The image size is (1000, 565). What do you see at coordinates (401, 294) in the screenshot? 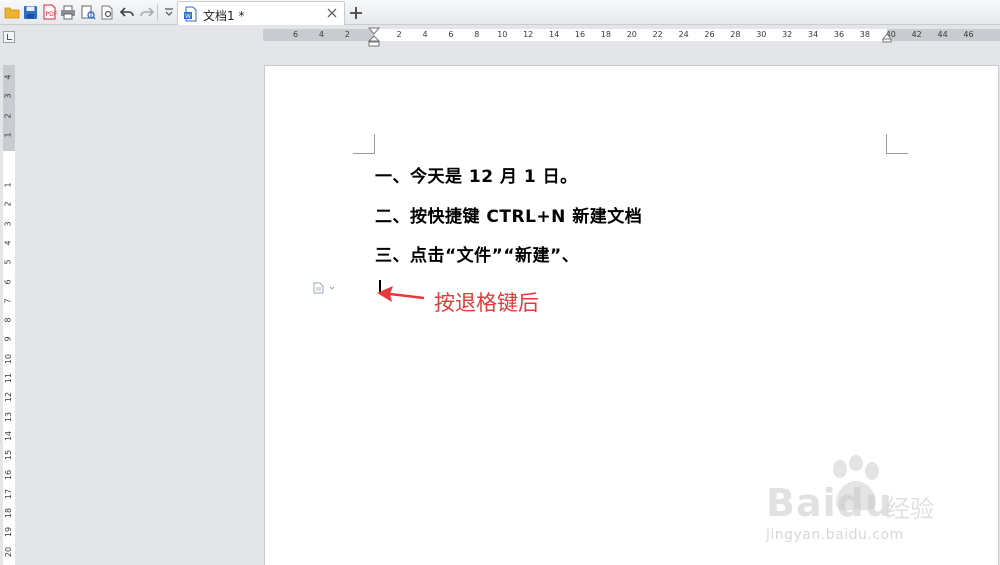
I see `annotation-arrow-icon` at bounding box center [401, 294].